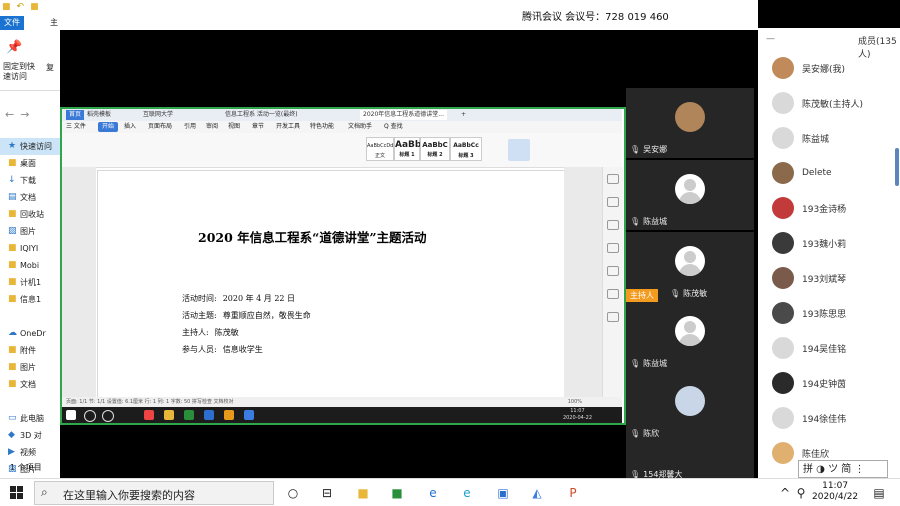 This screenshot has width=900, height=506. What do you see at coordinates (897, 167) in the screenshot?
I see `participant-scrollbar` at bounding box center [897, 167].